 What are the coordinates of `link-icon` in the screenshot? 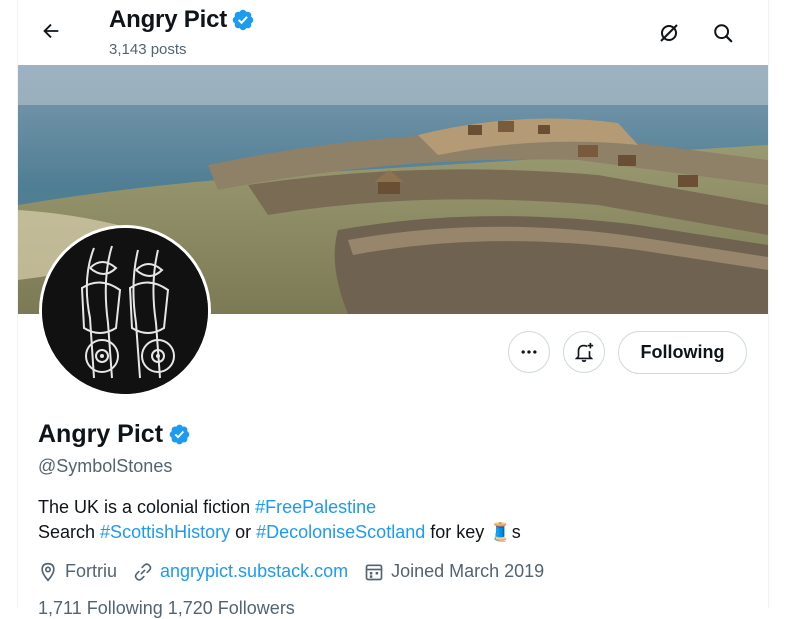 It's located at (143, 571).